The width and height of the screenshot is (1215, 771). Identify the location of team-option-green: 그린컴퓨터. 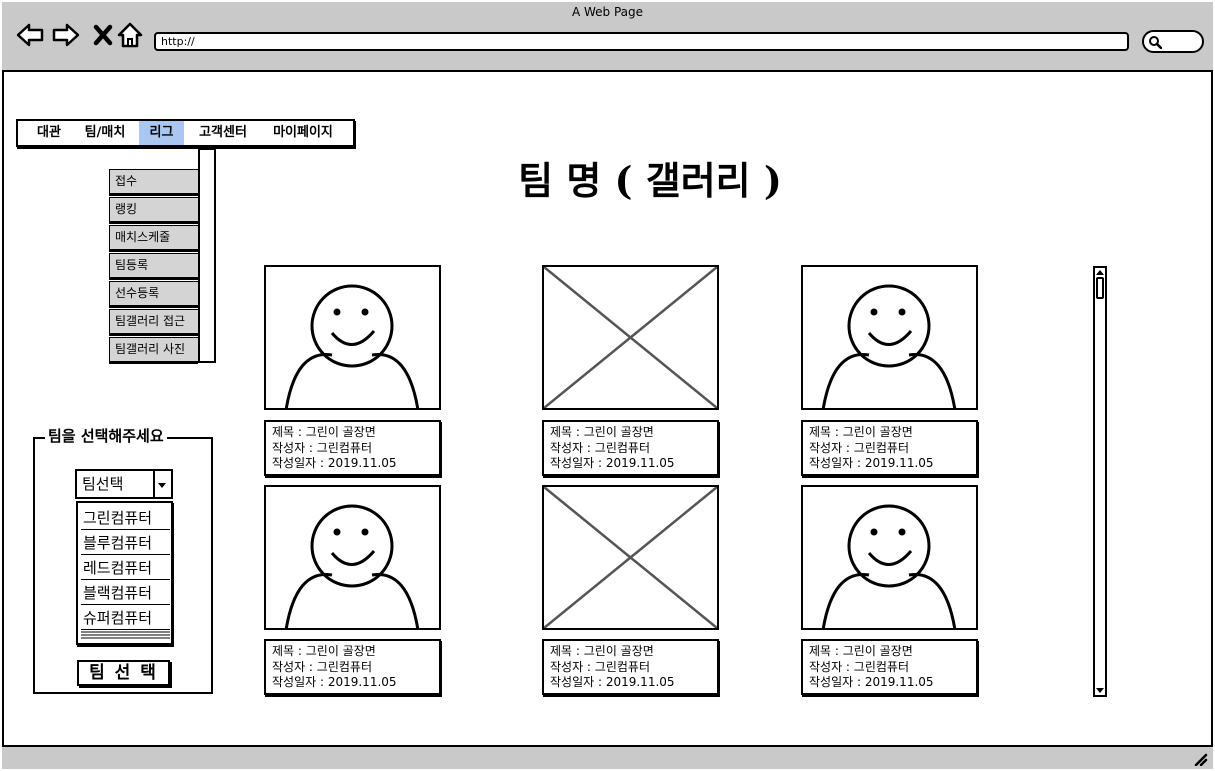
(125, 518).